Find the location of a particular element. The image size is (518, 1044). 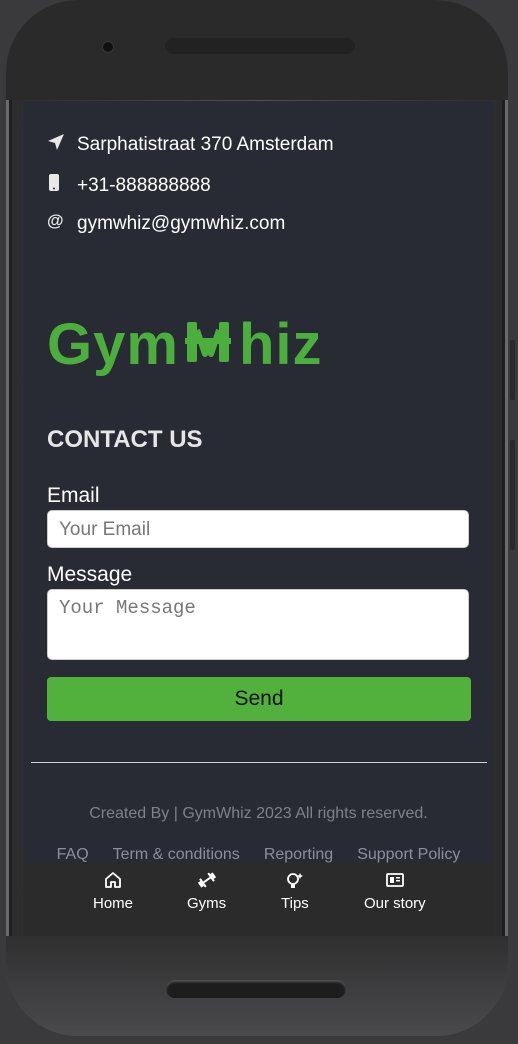

email-label: Email is located at coordinates (73, 495).